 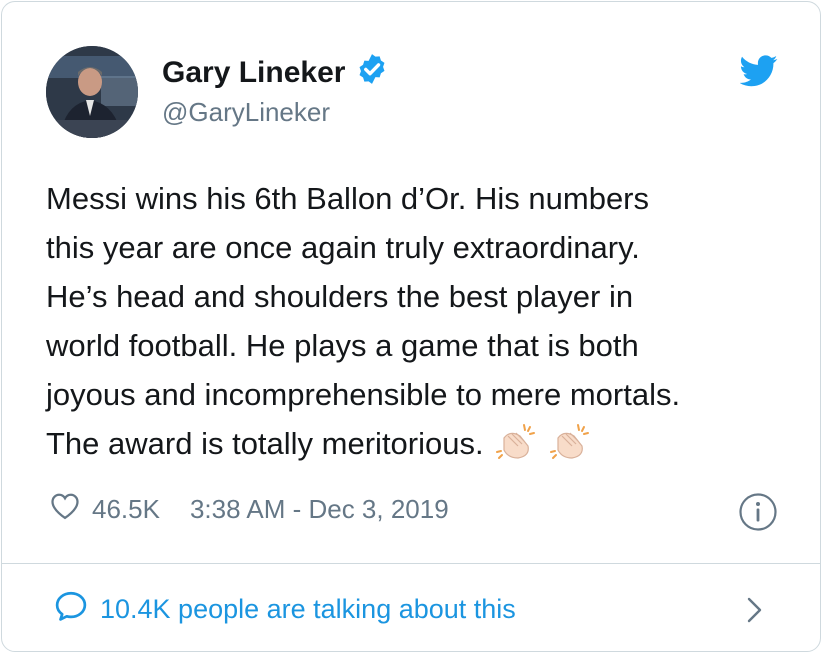 I want to click on like-count: 46.5K, so click(x=126, y=509).